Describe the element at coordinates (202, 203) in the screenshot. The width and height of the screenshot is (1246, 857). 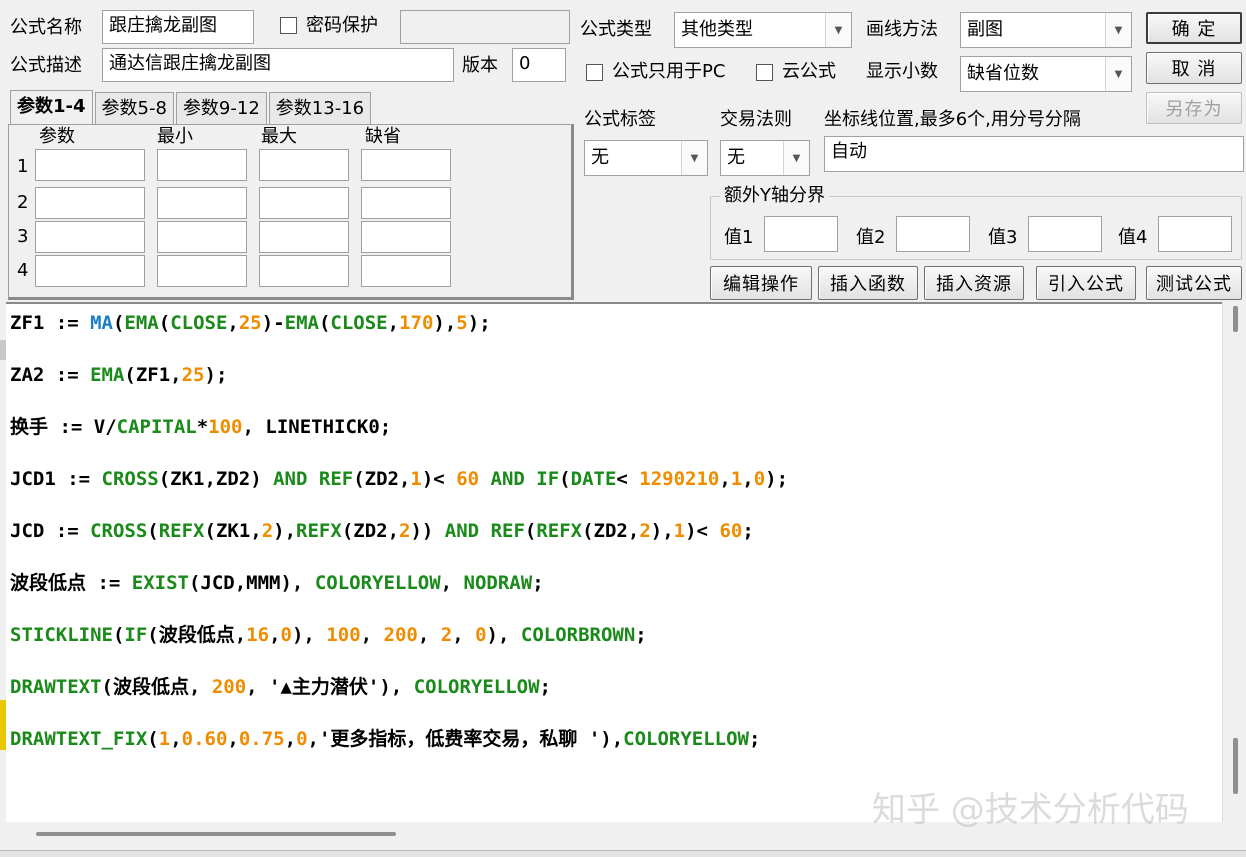
I see `param-2-min` at that location.